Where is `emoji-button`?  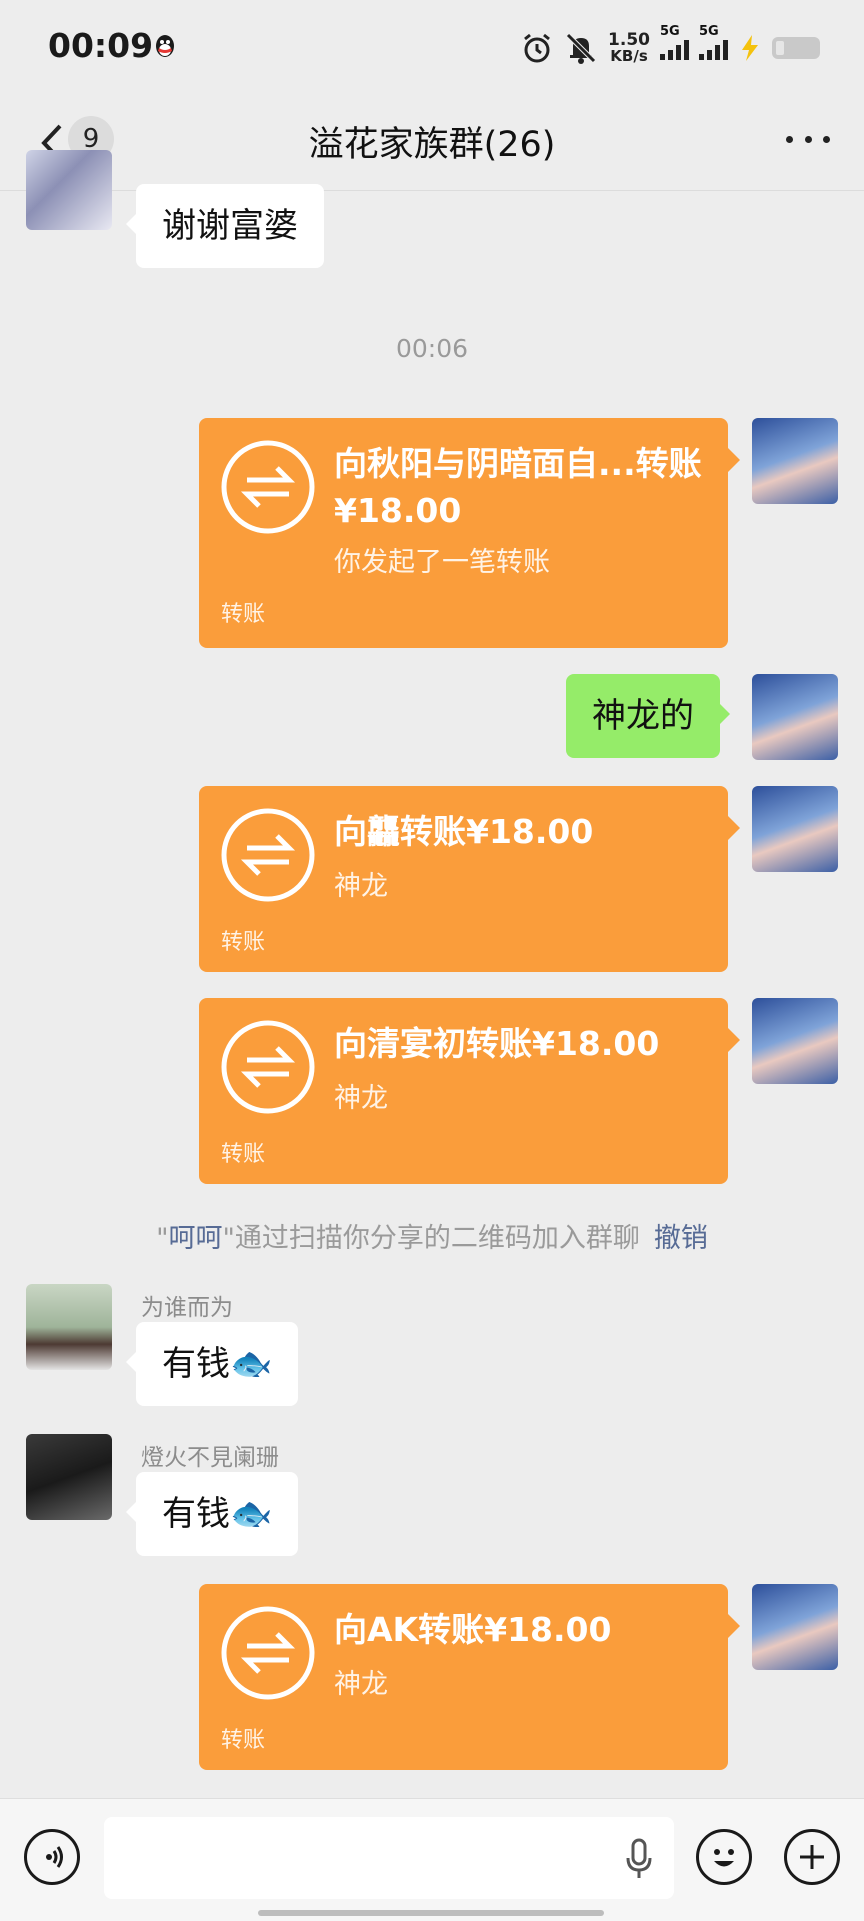 emoji-button is located at coordinates (724, 1857).